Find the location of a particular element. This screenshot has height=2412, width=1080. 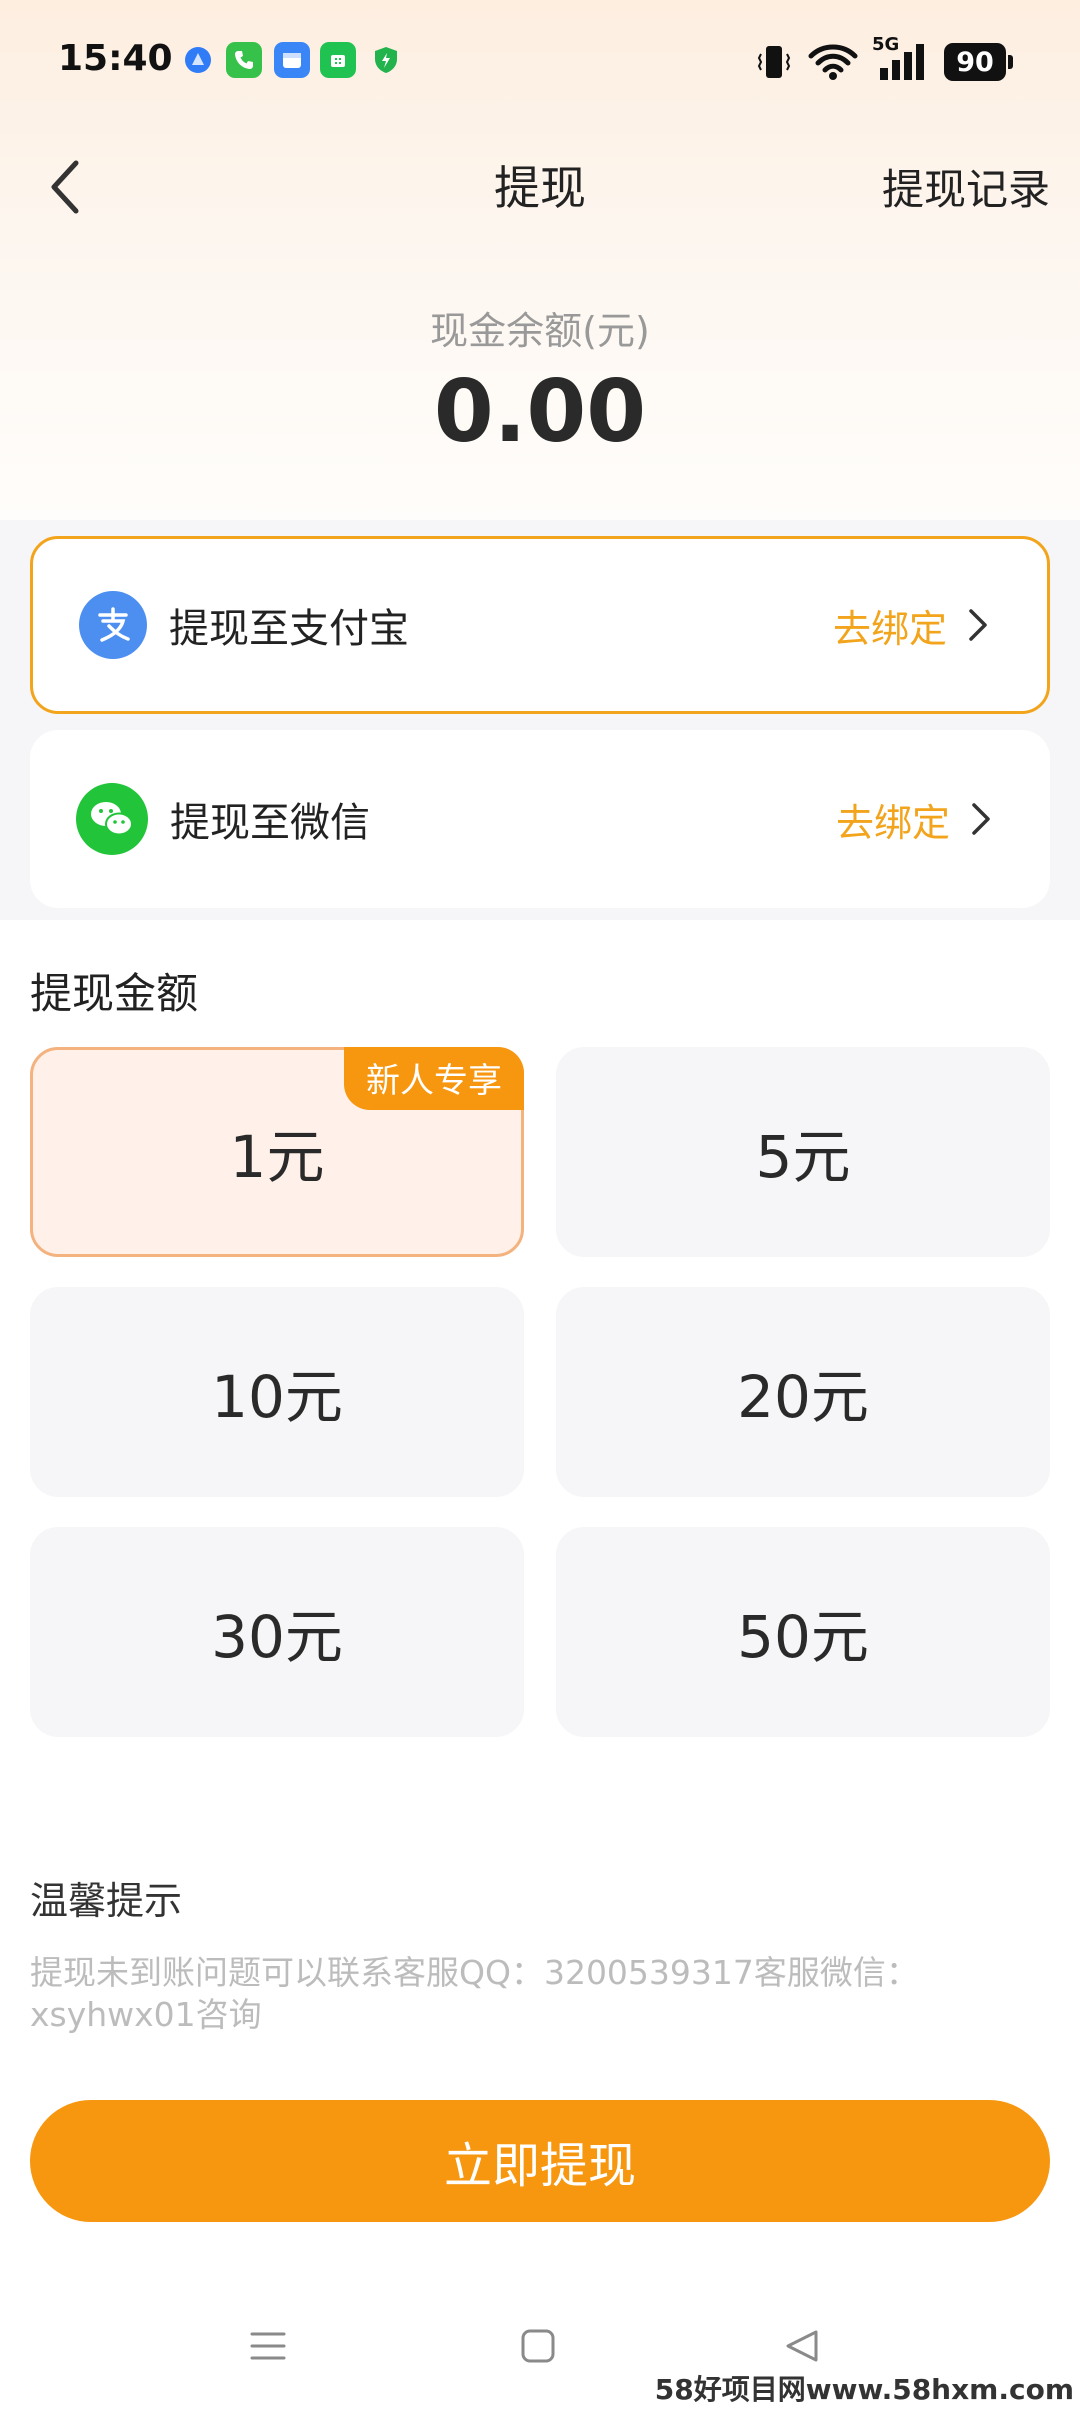

amount-option-label: 5元 is located at coordinates (803, 1157).